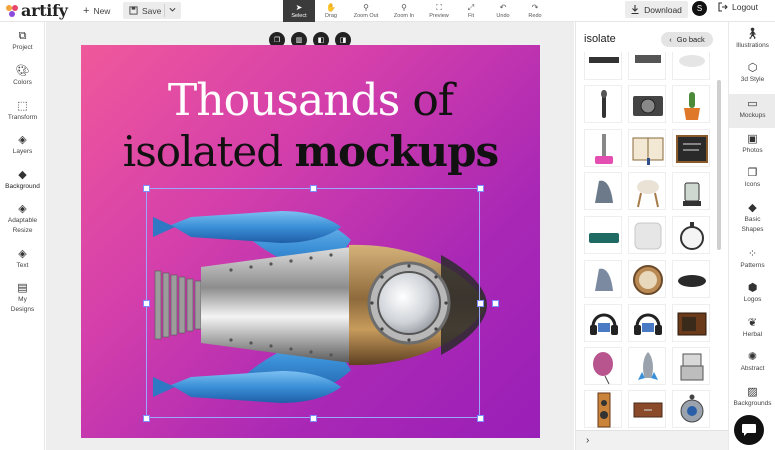  Describe the element at coordinates (699, 8) in the screenshot. I see `user-avatar: S` at that location.